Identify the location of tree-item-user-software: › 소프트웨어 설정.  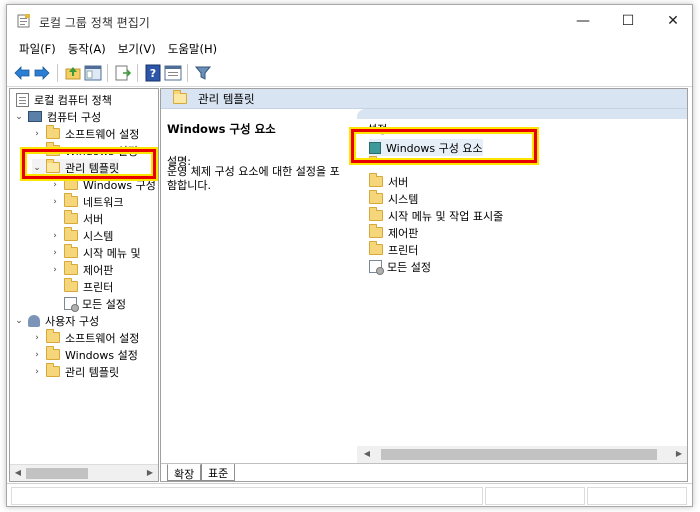
(85, 337).